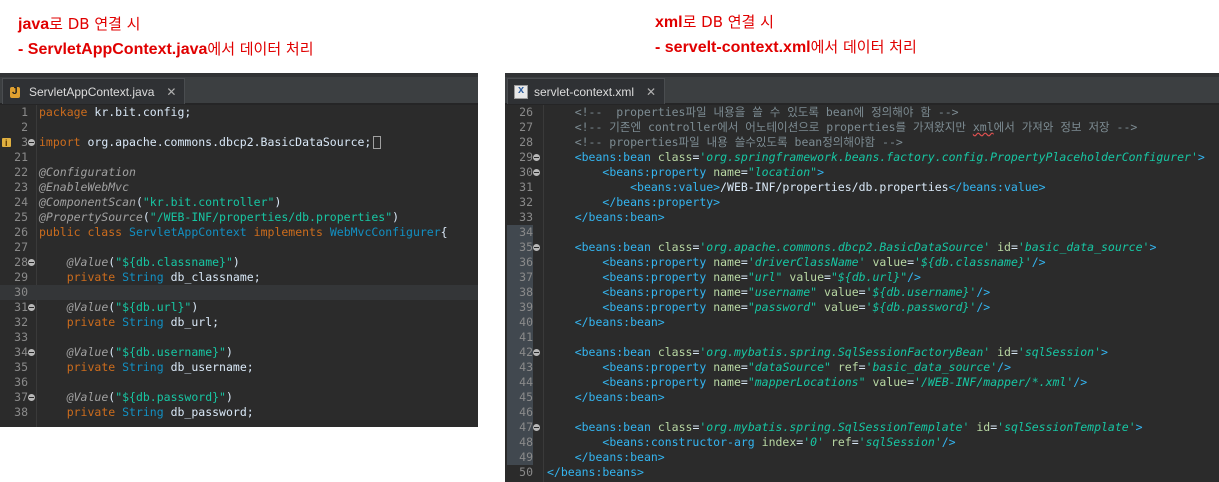 Image resolution: width=1219 pixels, height=482 pixels. Describe the element at coordinates (863, 47) in the screenshot. I see `right-caption-rest-2: 에서 데이터 처리` at that location.